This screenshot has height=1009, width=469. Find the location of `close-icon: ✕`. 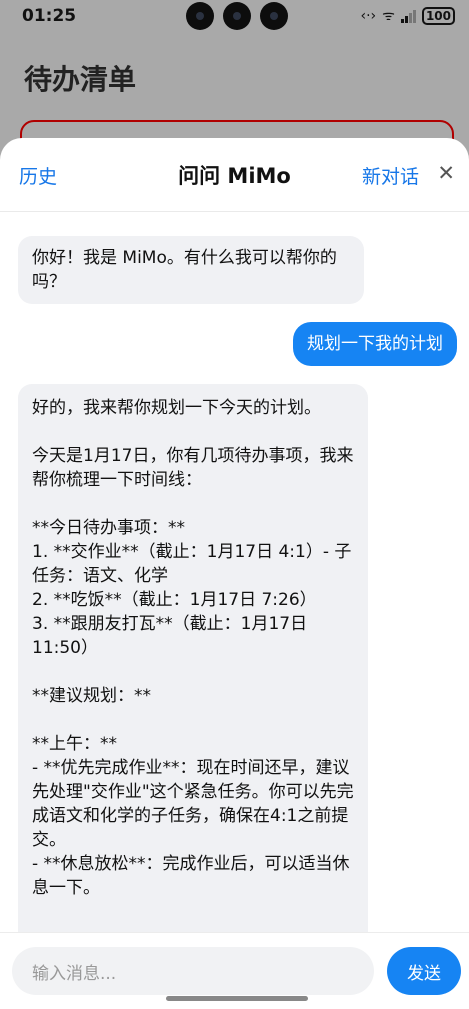

close-icon: ✕ is located at coordinates (446, 173).